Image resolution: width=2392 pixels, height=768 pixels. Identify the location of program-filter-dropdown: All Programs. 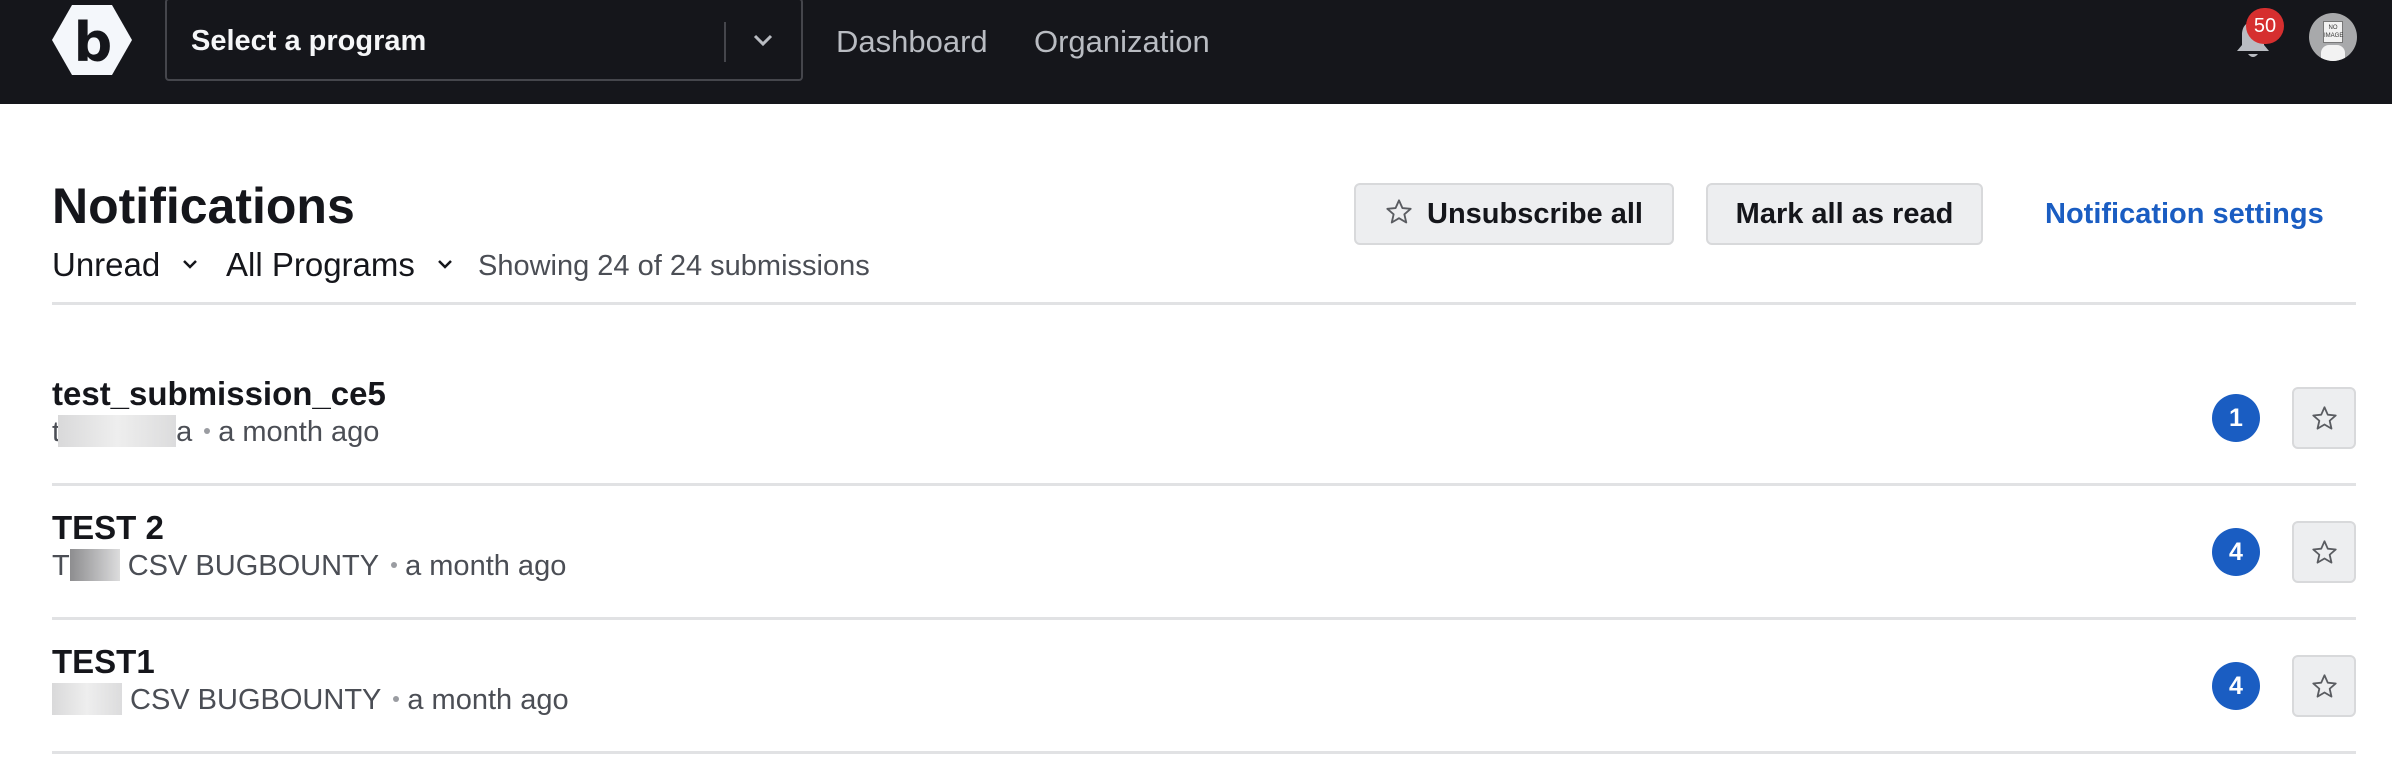
(340, 265).